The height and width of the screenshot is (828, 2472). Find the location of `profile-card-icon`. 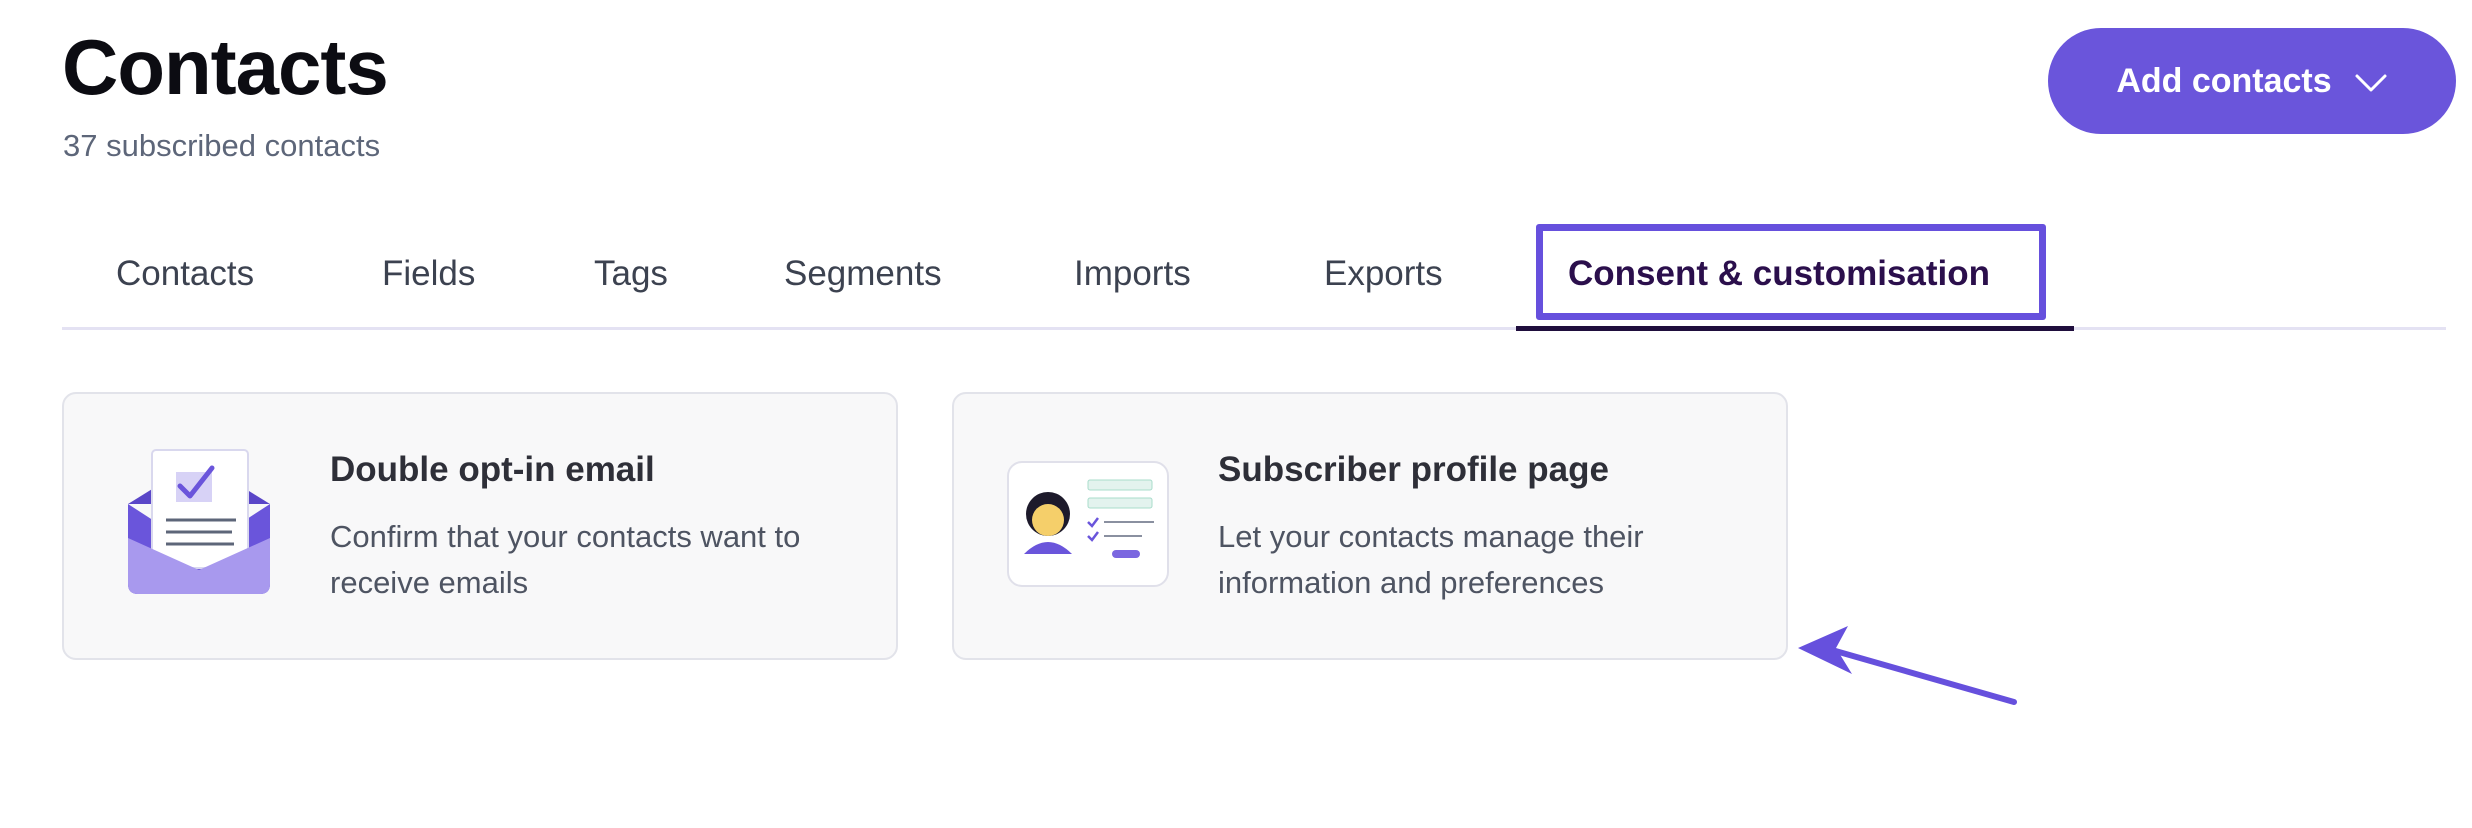

profile-card-icon is located at coordinates (1088, 524).